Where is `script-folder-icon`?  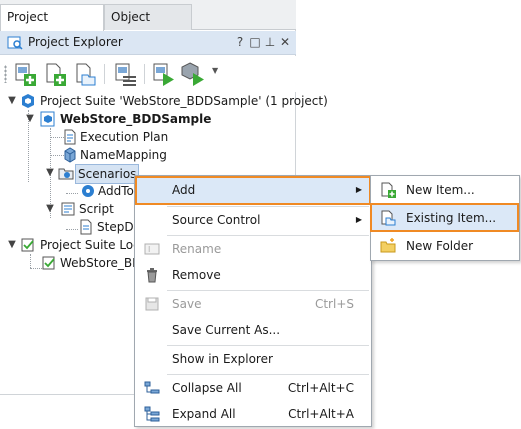
script-folder-icon is located at coordinates (68, 209).